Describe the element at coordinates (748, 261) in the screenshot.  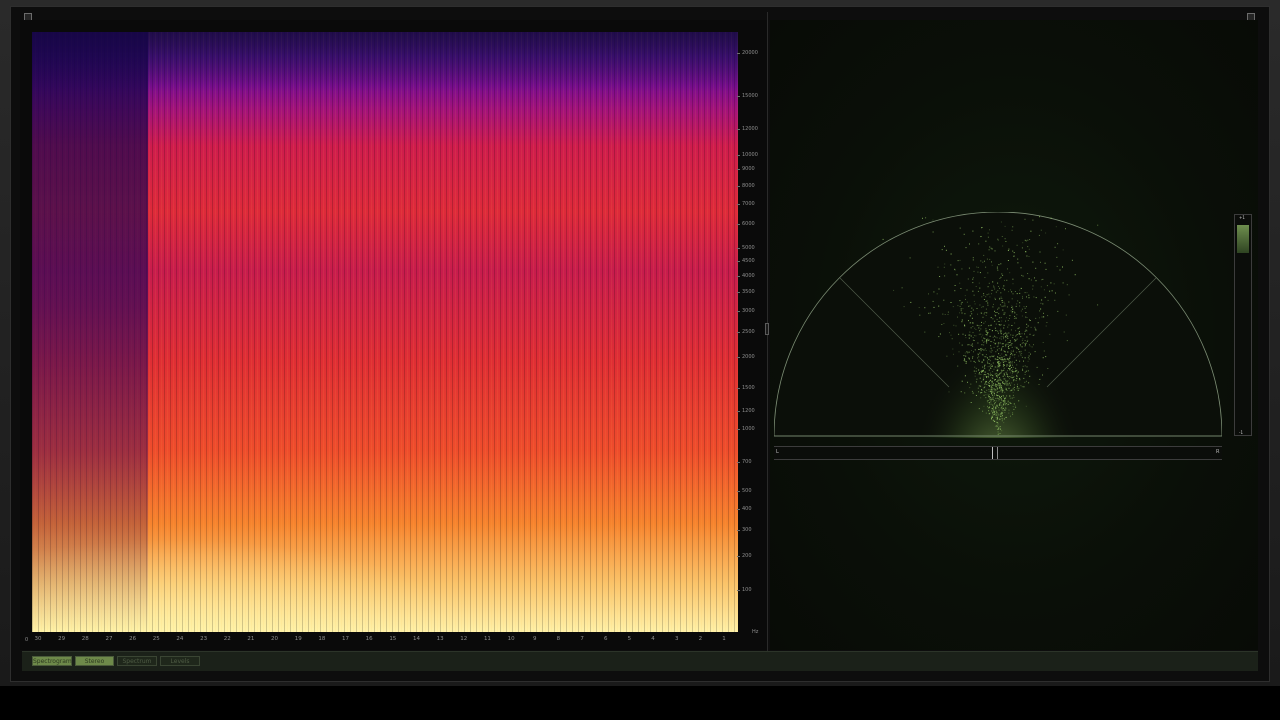
I see `frequency-tick-label: 4500` at that location.